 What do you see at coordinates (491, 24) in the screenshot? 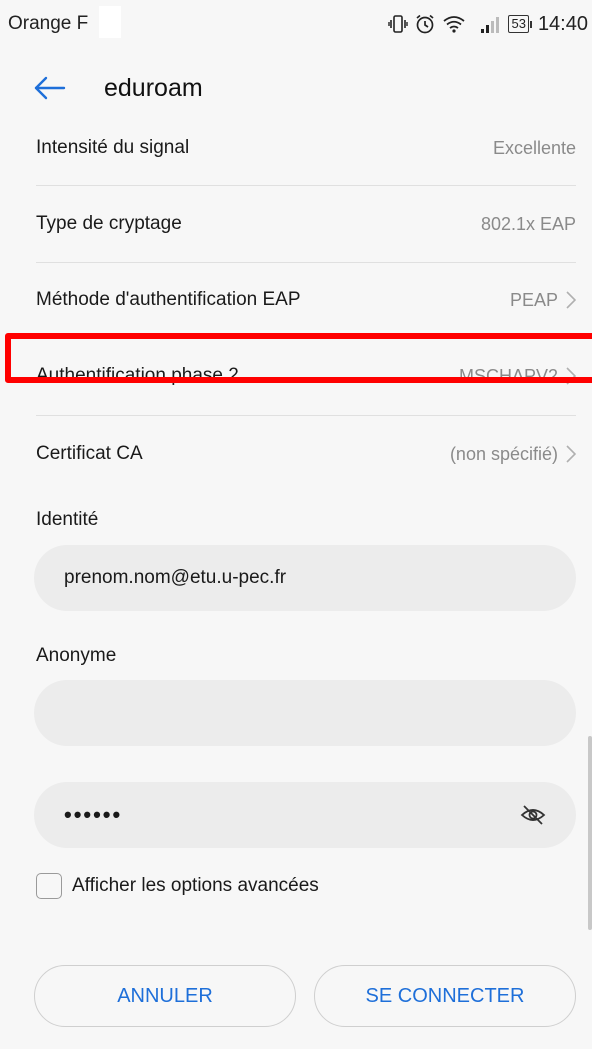
I see `signal-icon` at bounding box center [491, 24].